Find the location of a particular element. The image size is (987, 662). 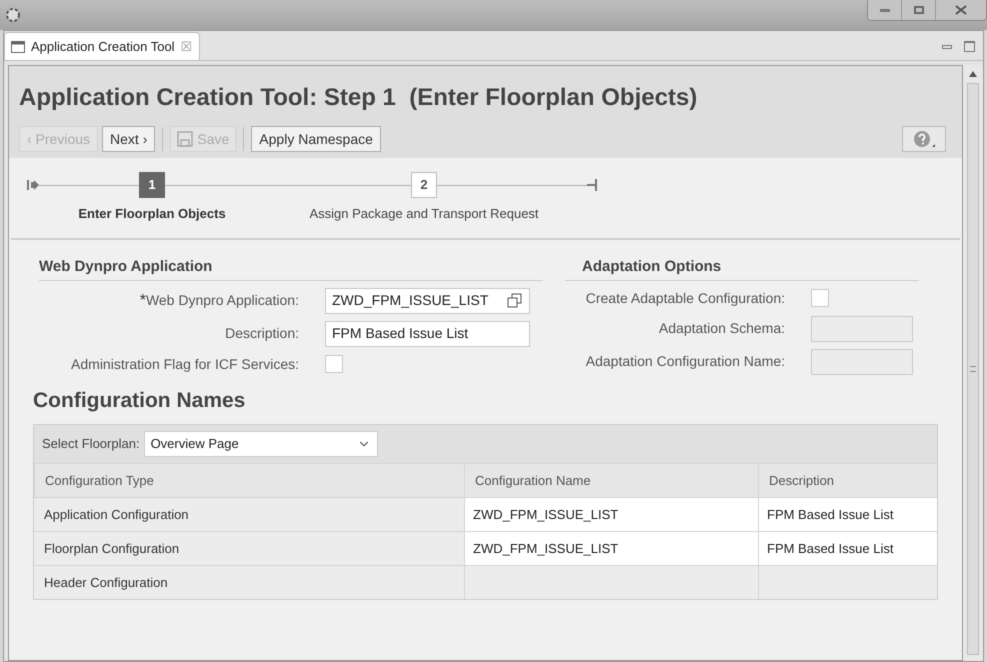

help-icon is located at coordinates (924, 139).